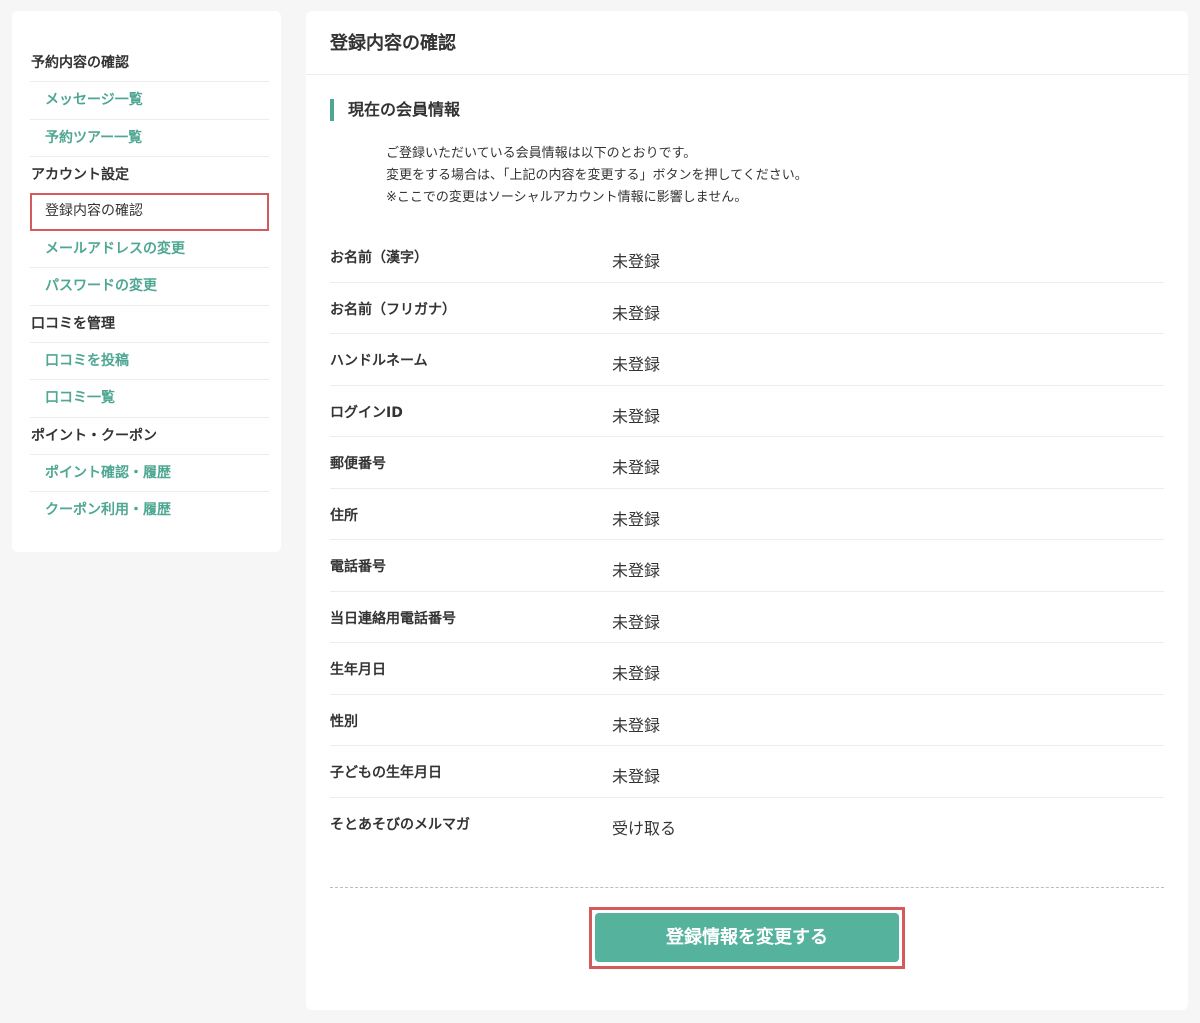  I want to click on row-label: 住所, so click(344, 515).